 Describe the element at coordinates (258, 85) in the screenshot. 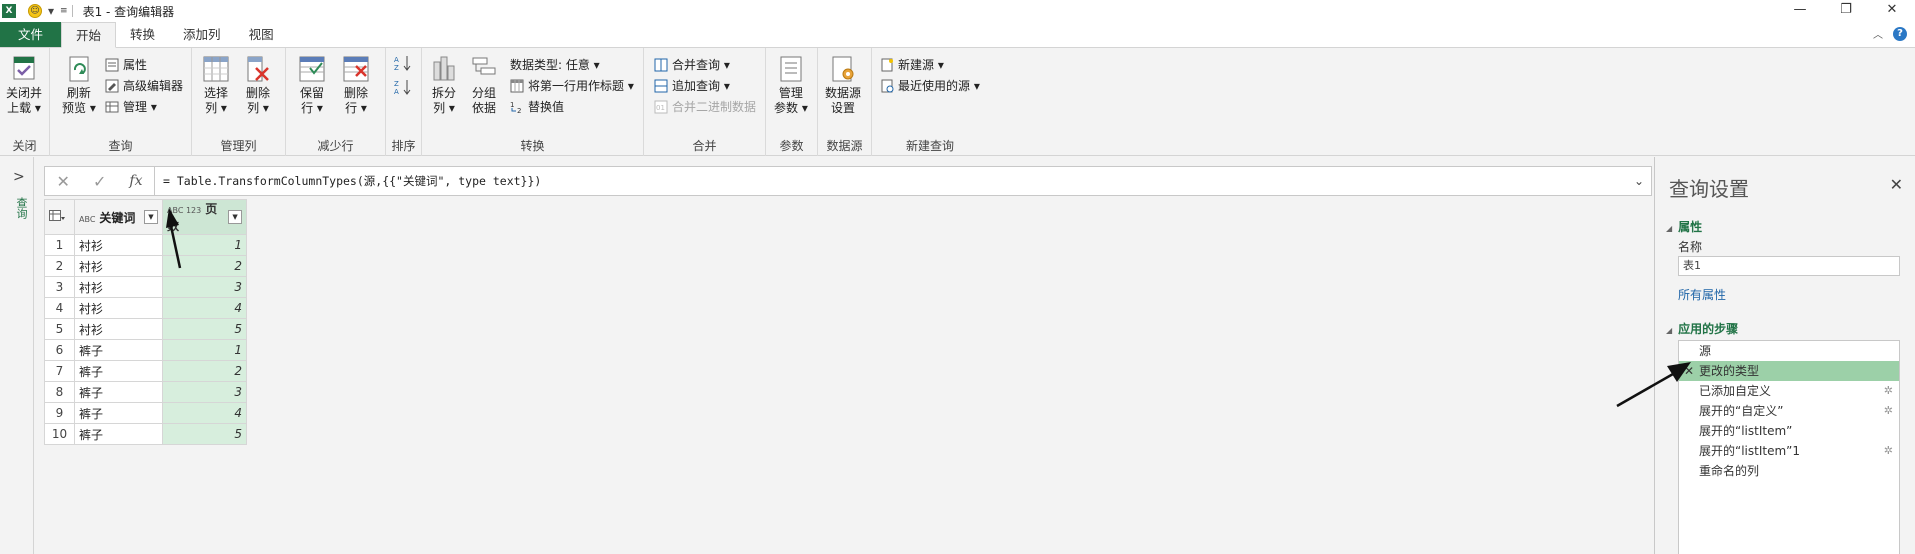

I see `remove-columns-button: 删除 列 ▾` at that location.